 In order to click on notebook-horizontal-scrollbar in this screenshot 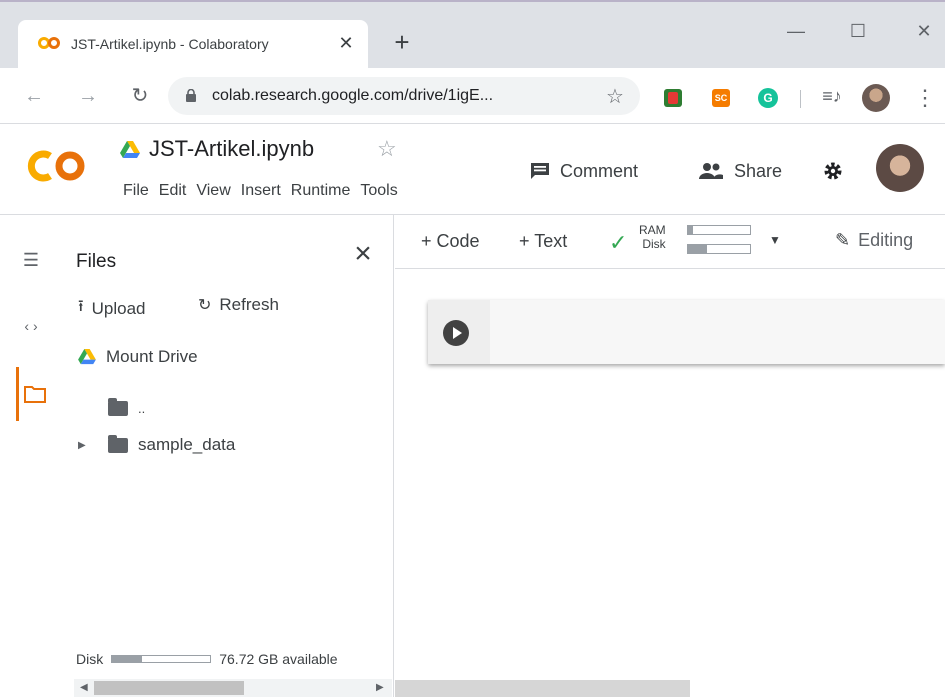, I will do `click(542, 688)`.